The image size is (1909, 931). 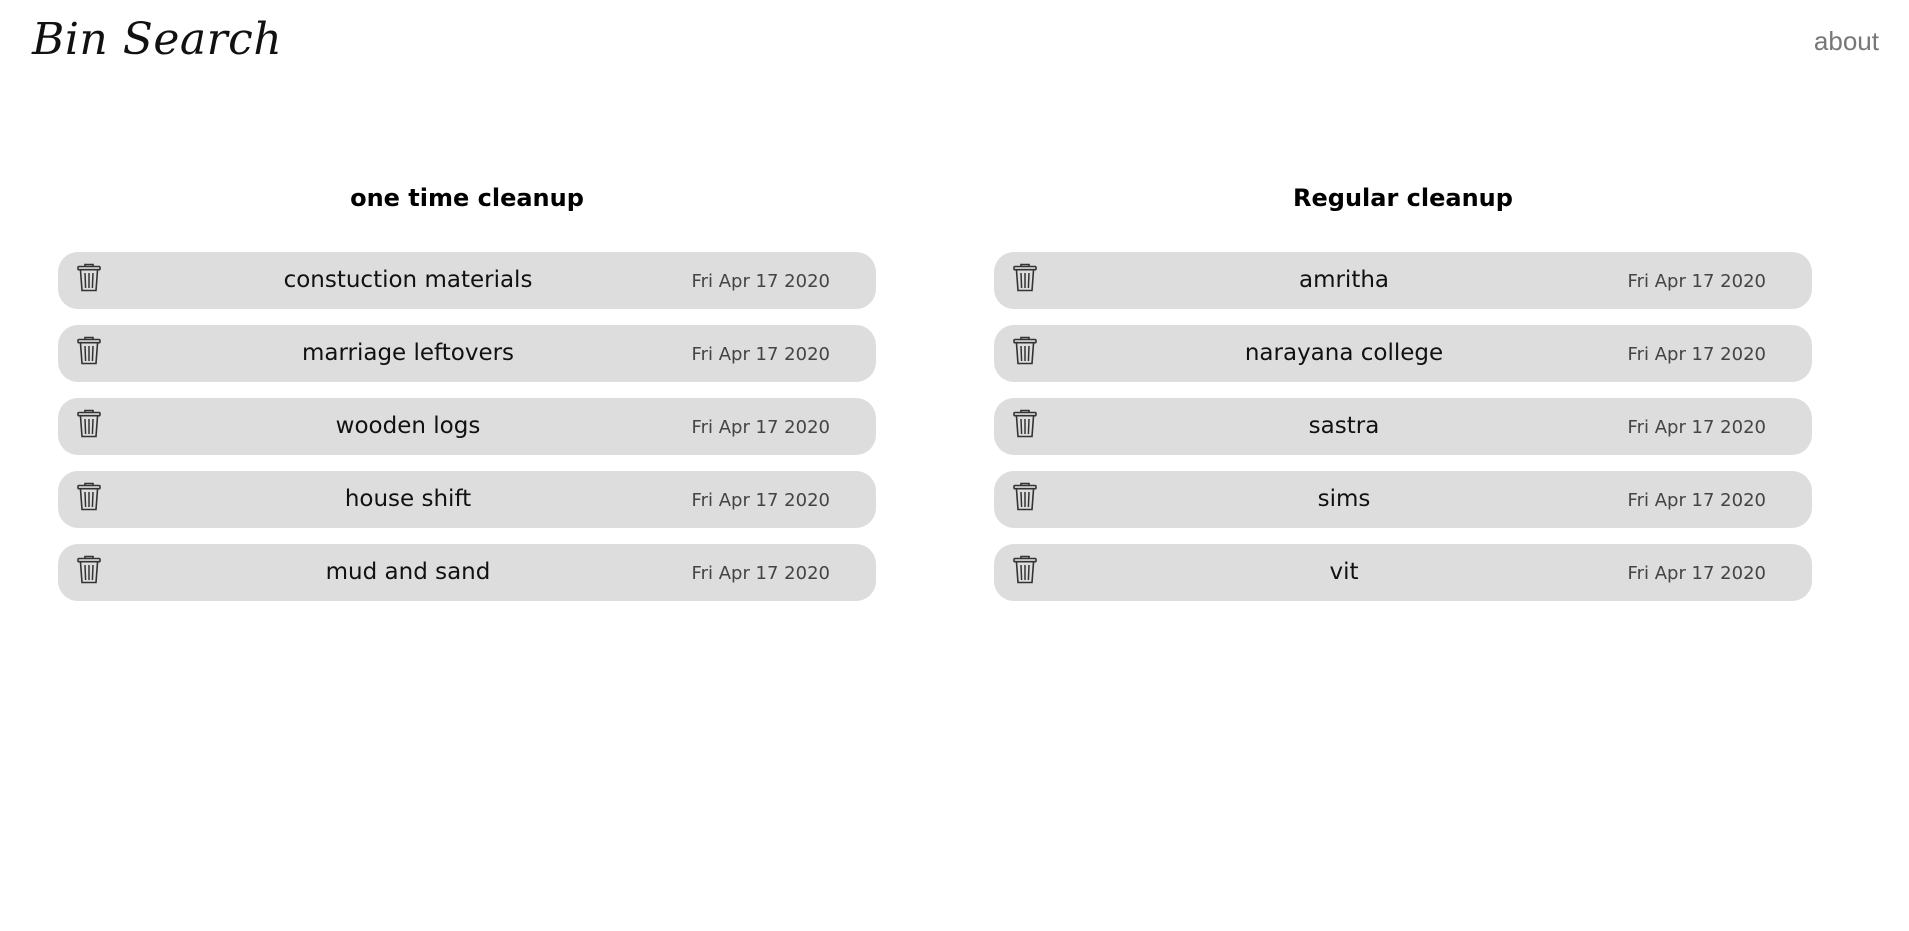 I want to click on item-name: house shift, so click(x=408, y=499).